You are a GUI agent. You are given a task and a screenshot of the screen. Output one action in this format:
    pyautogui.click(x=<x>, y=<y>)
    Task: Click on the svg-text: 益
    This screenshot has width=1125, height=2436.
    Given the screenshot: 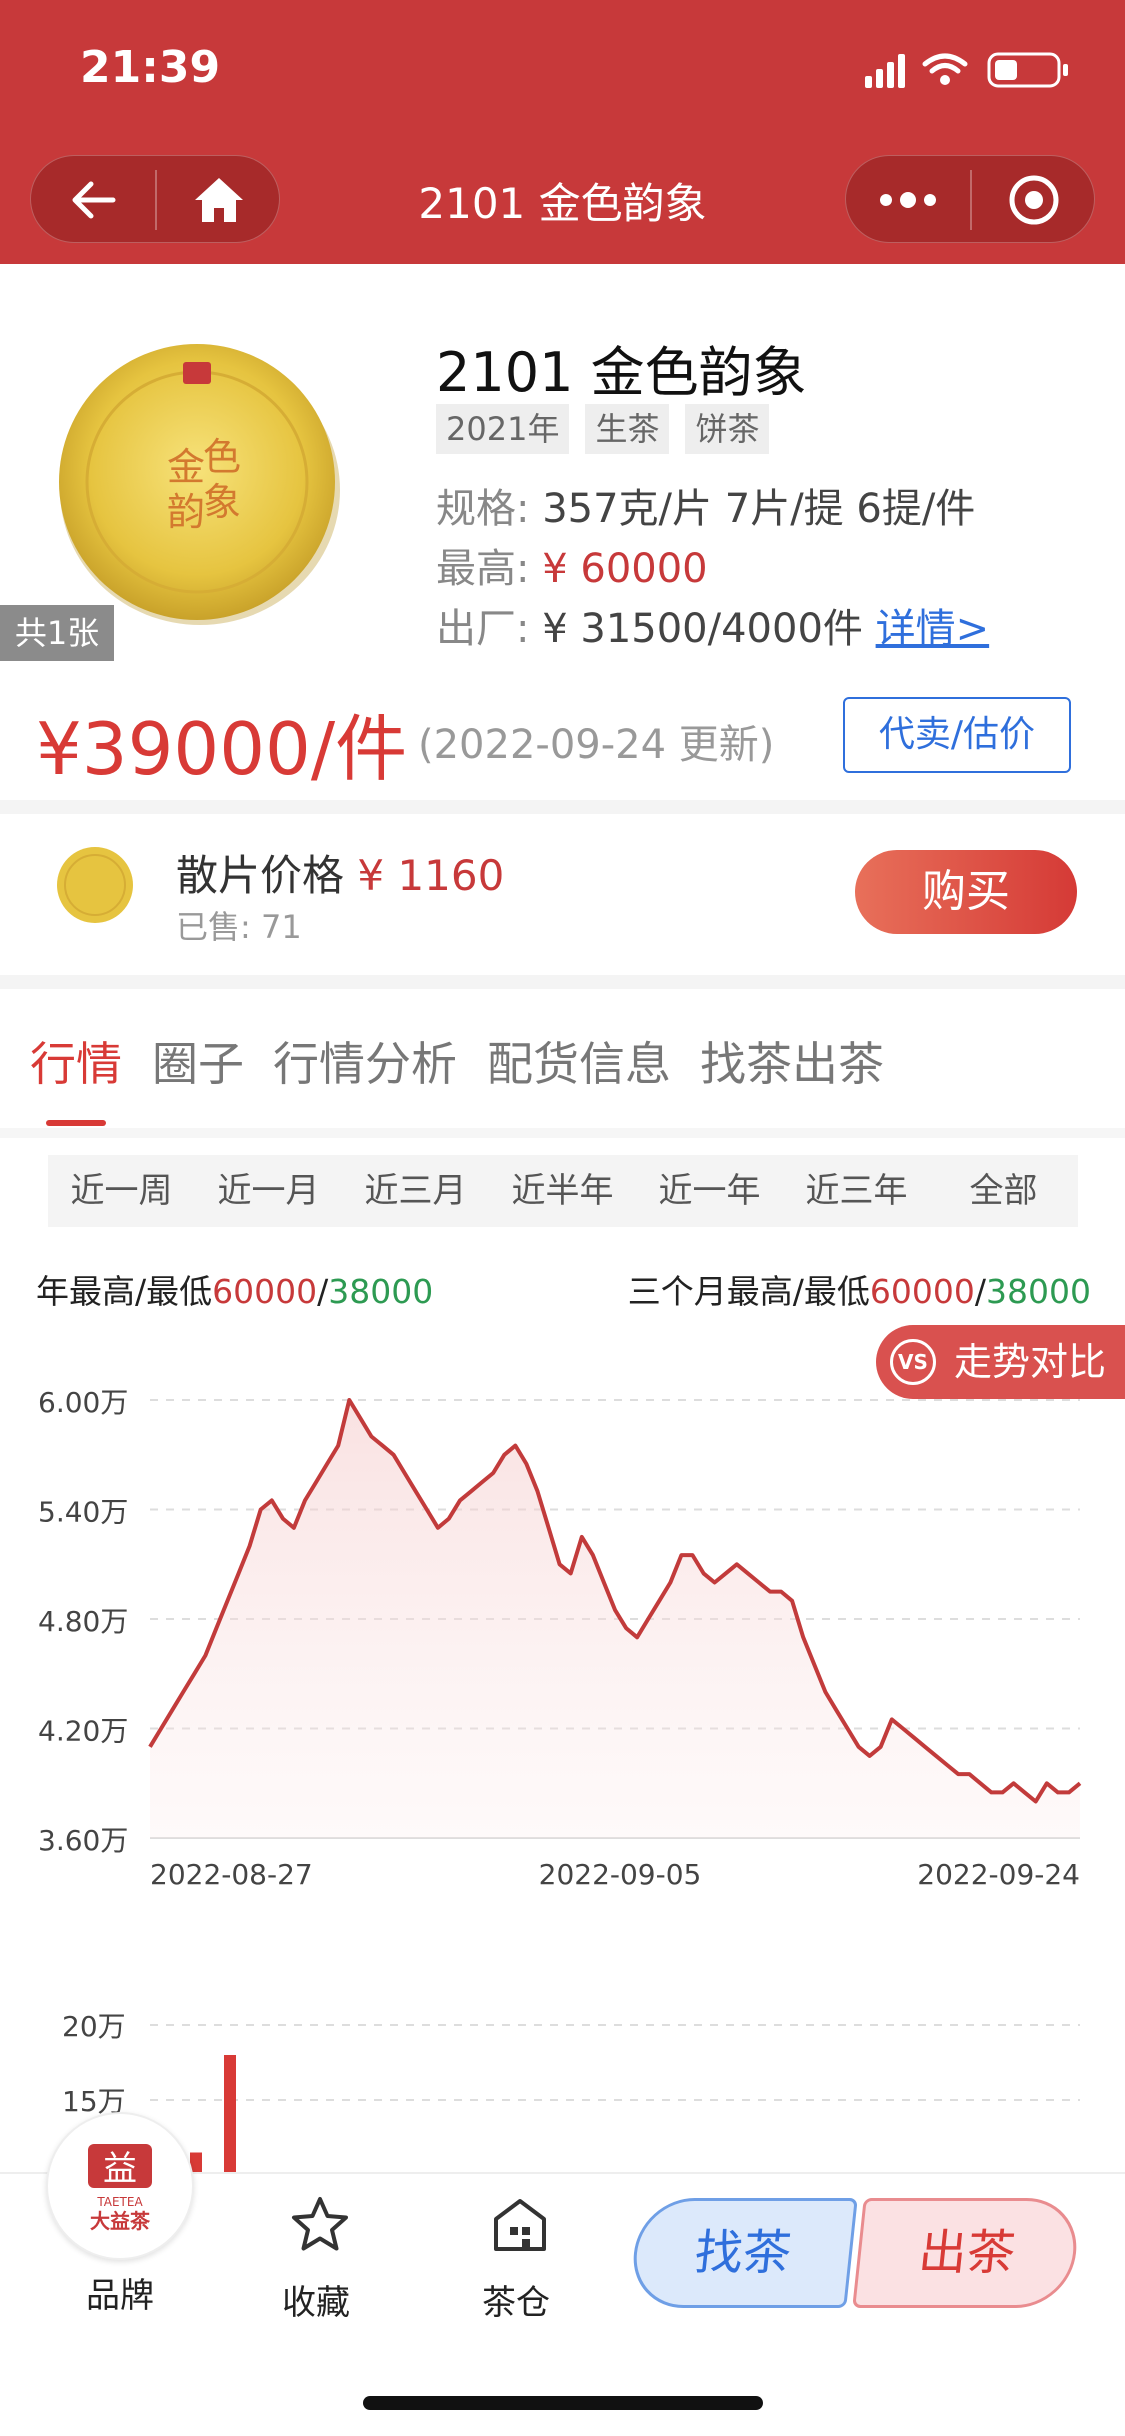 What is the action you would take?
    pyautogui.click(x=120, y=2169)
    